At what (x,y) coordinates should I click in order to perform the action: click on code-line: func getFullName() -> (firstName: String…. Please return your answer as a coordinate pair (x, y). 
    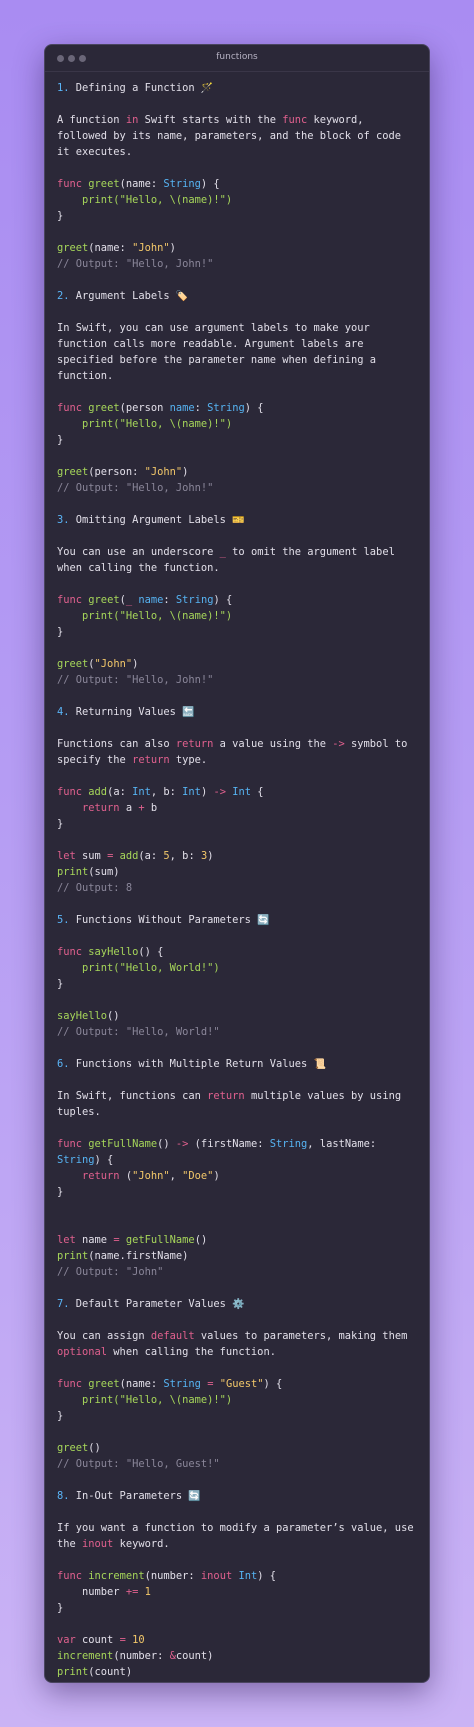
    Looking at the image, I should click on (237, 1144).